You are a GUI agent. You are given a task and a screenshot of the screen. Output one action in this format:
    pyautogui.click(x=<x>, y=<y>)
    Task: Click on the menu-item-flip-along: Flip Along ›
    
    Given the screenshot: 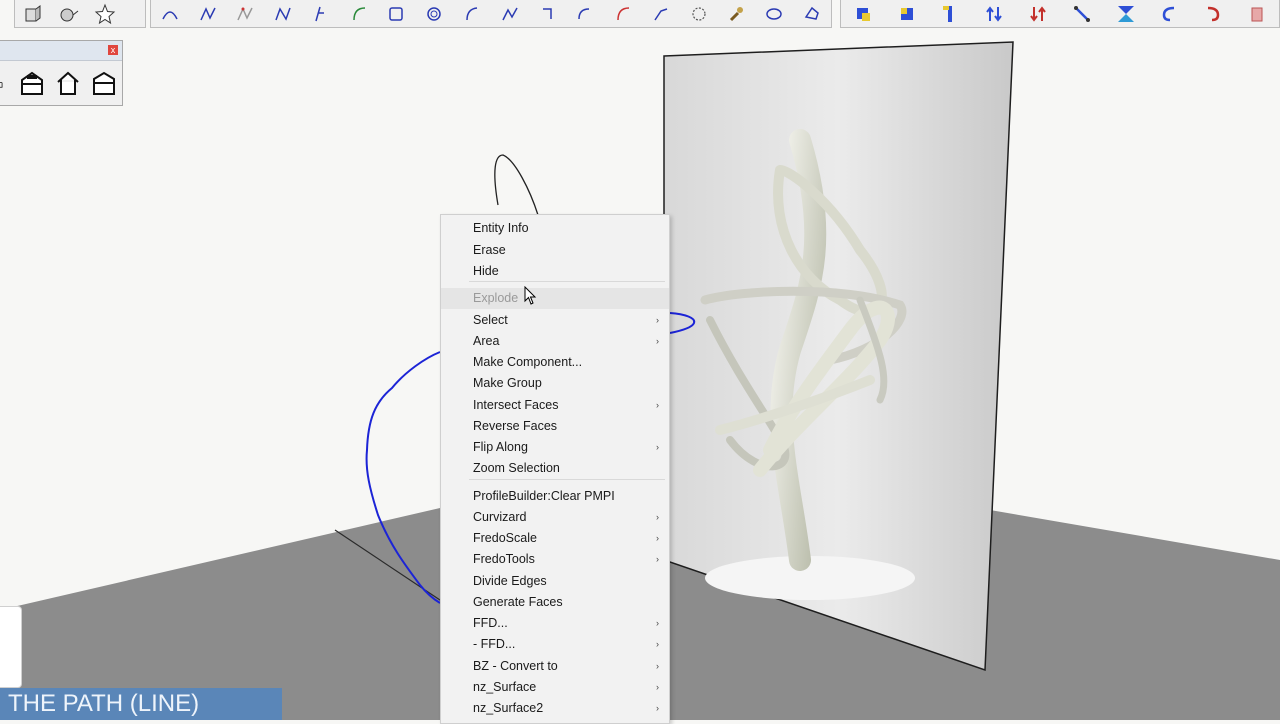 What is the action you would take?
    pyautogui.click(x=555, y=447)
    